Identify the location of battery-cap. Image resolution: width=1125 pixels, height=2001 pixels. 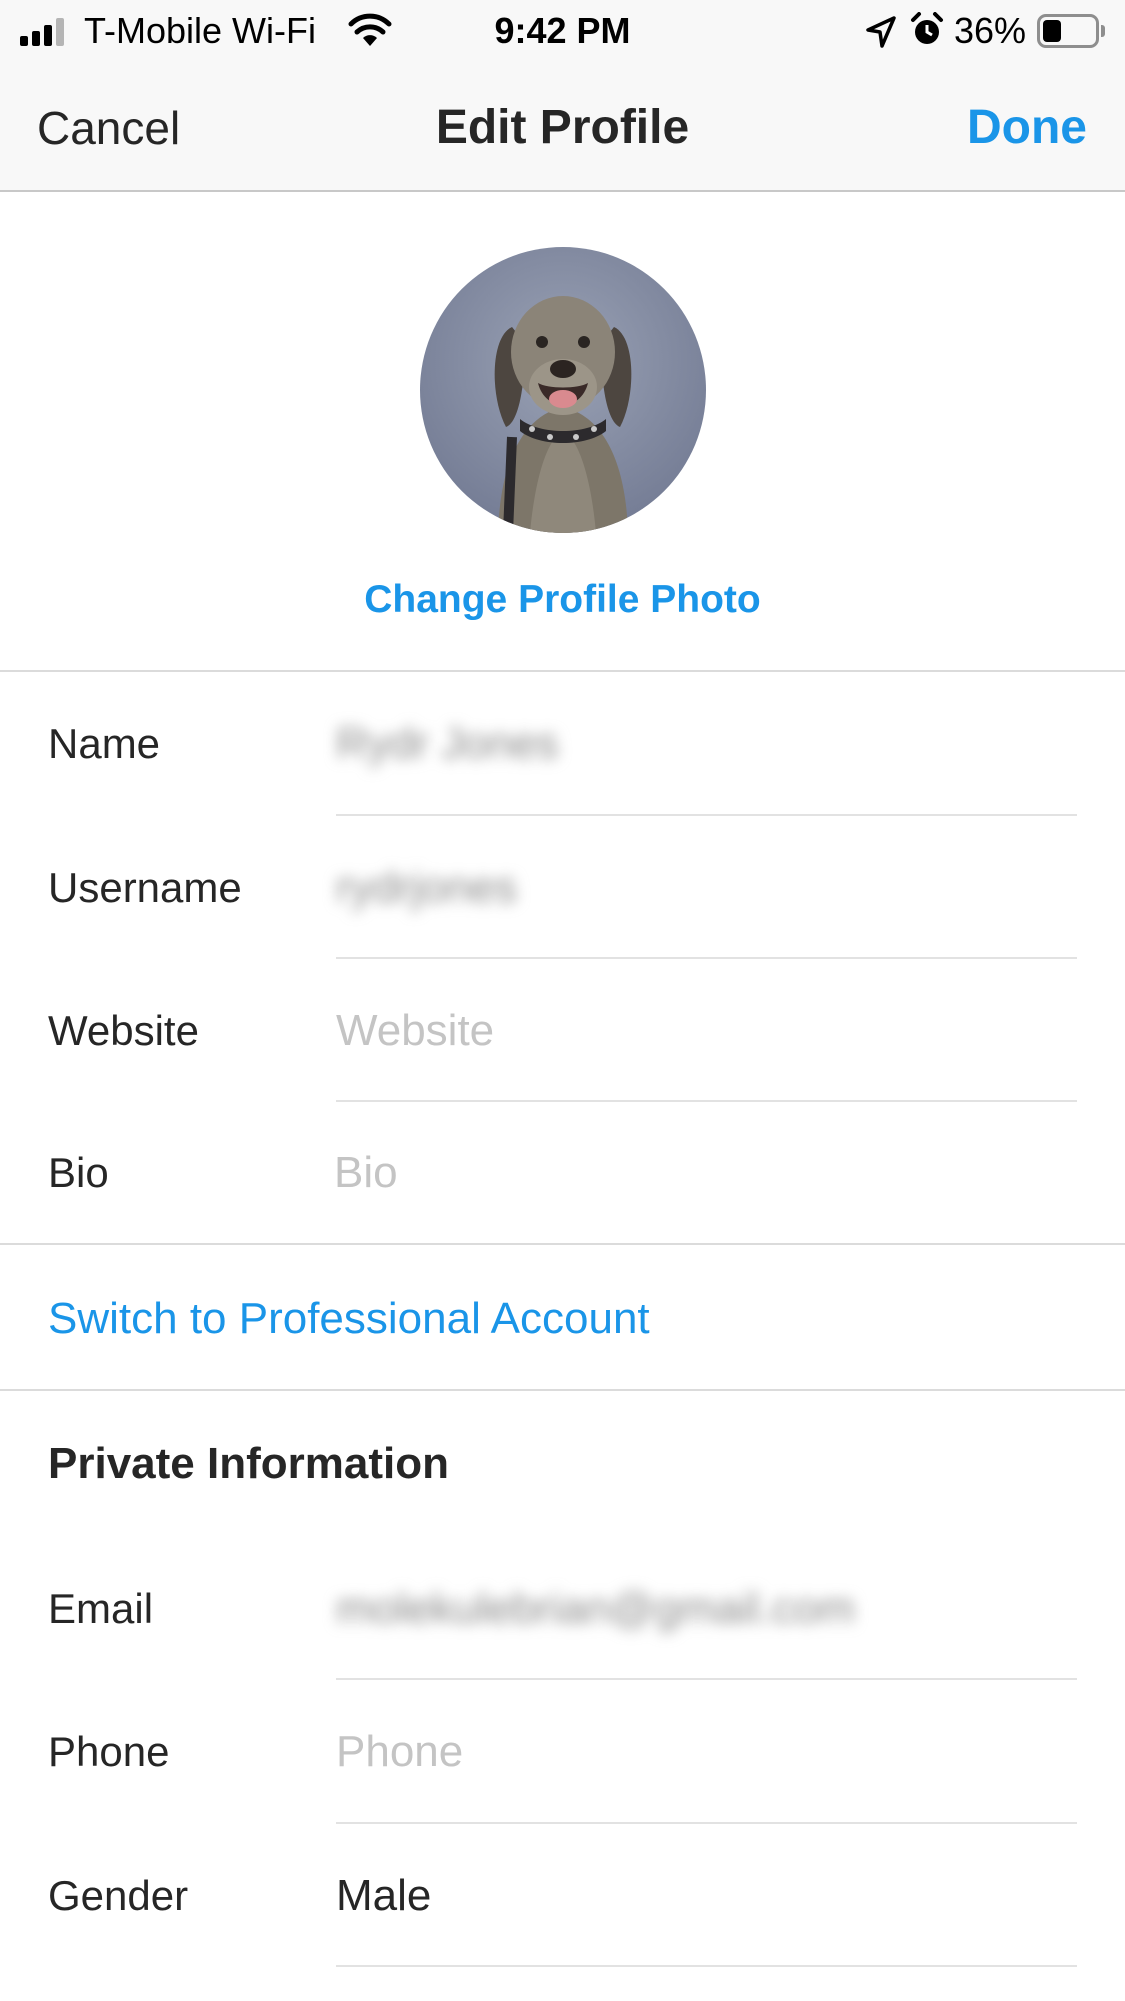
(1103, 31).